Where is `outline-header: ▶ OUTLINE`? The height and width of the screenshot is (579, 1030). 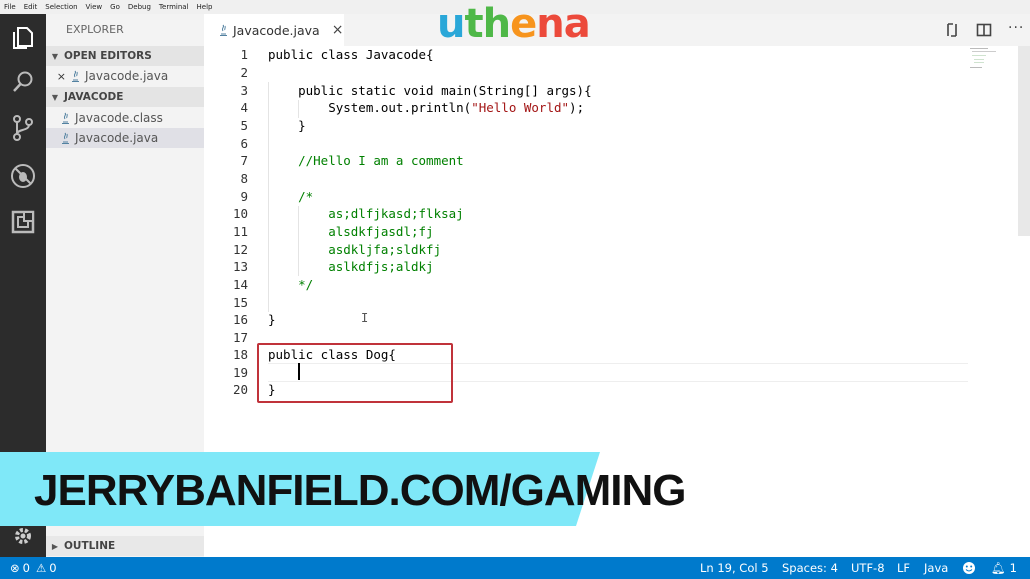 outline-header: ▶ OUTLINE is located at coordinates (125, 546).